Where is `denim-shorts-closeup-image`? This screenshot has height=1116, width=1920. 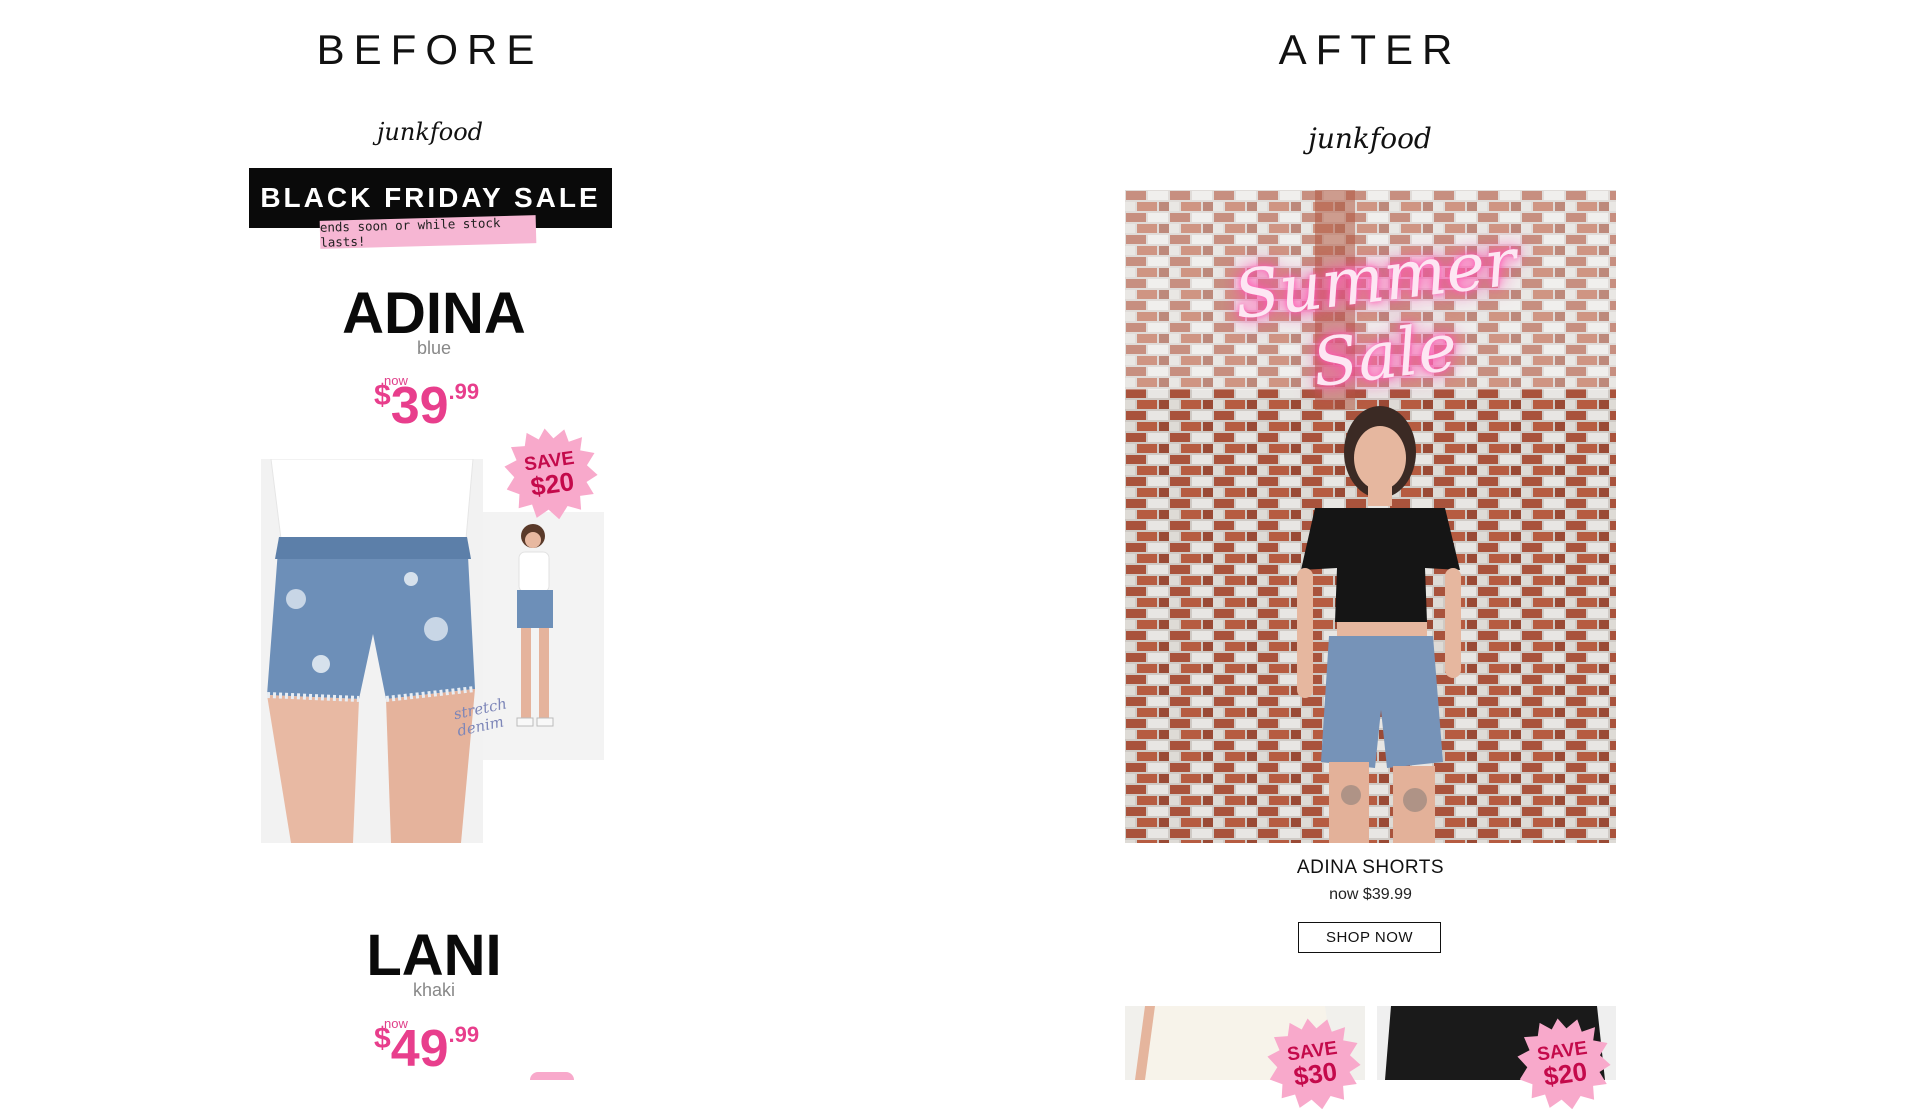
denim-shorts-closeup-image is located at coordinates (372, 651).